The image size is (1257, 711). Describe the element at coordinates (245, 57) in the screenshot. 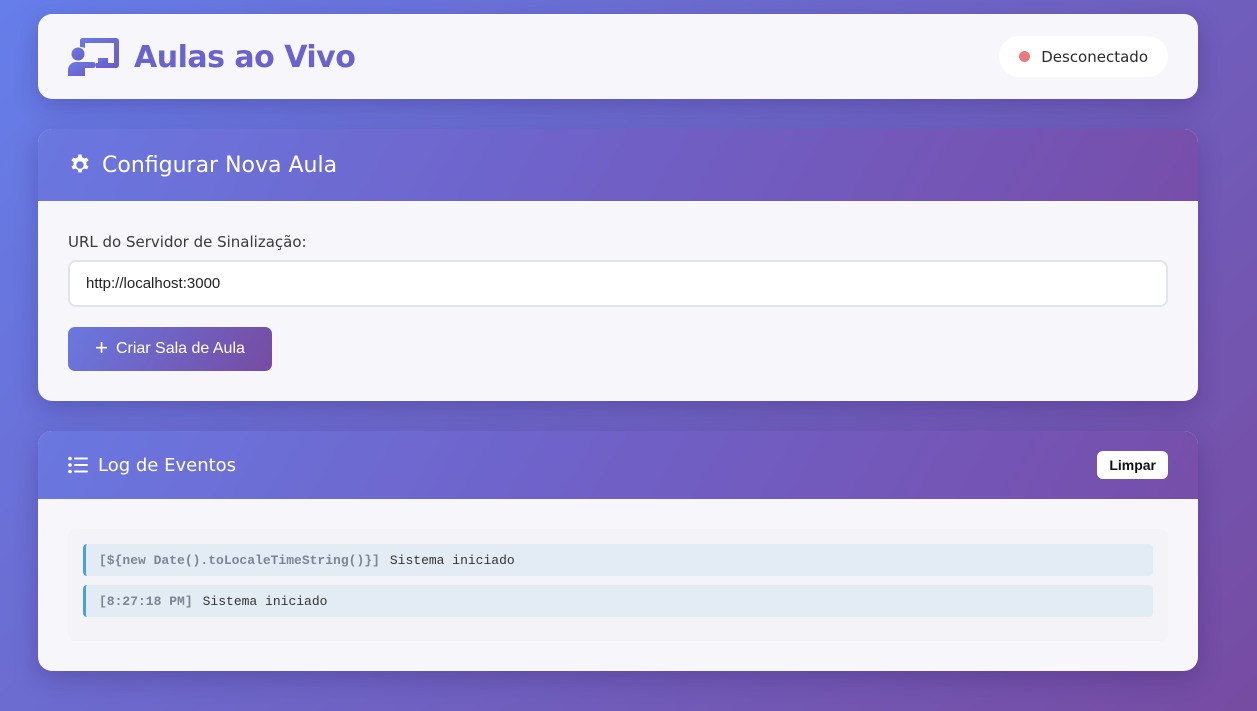

I see `app-title: Aulas ao Vivo` at that location.